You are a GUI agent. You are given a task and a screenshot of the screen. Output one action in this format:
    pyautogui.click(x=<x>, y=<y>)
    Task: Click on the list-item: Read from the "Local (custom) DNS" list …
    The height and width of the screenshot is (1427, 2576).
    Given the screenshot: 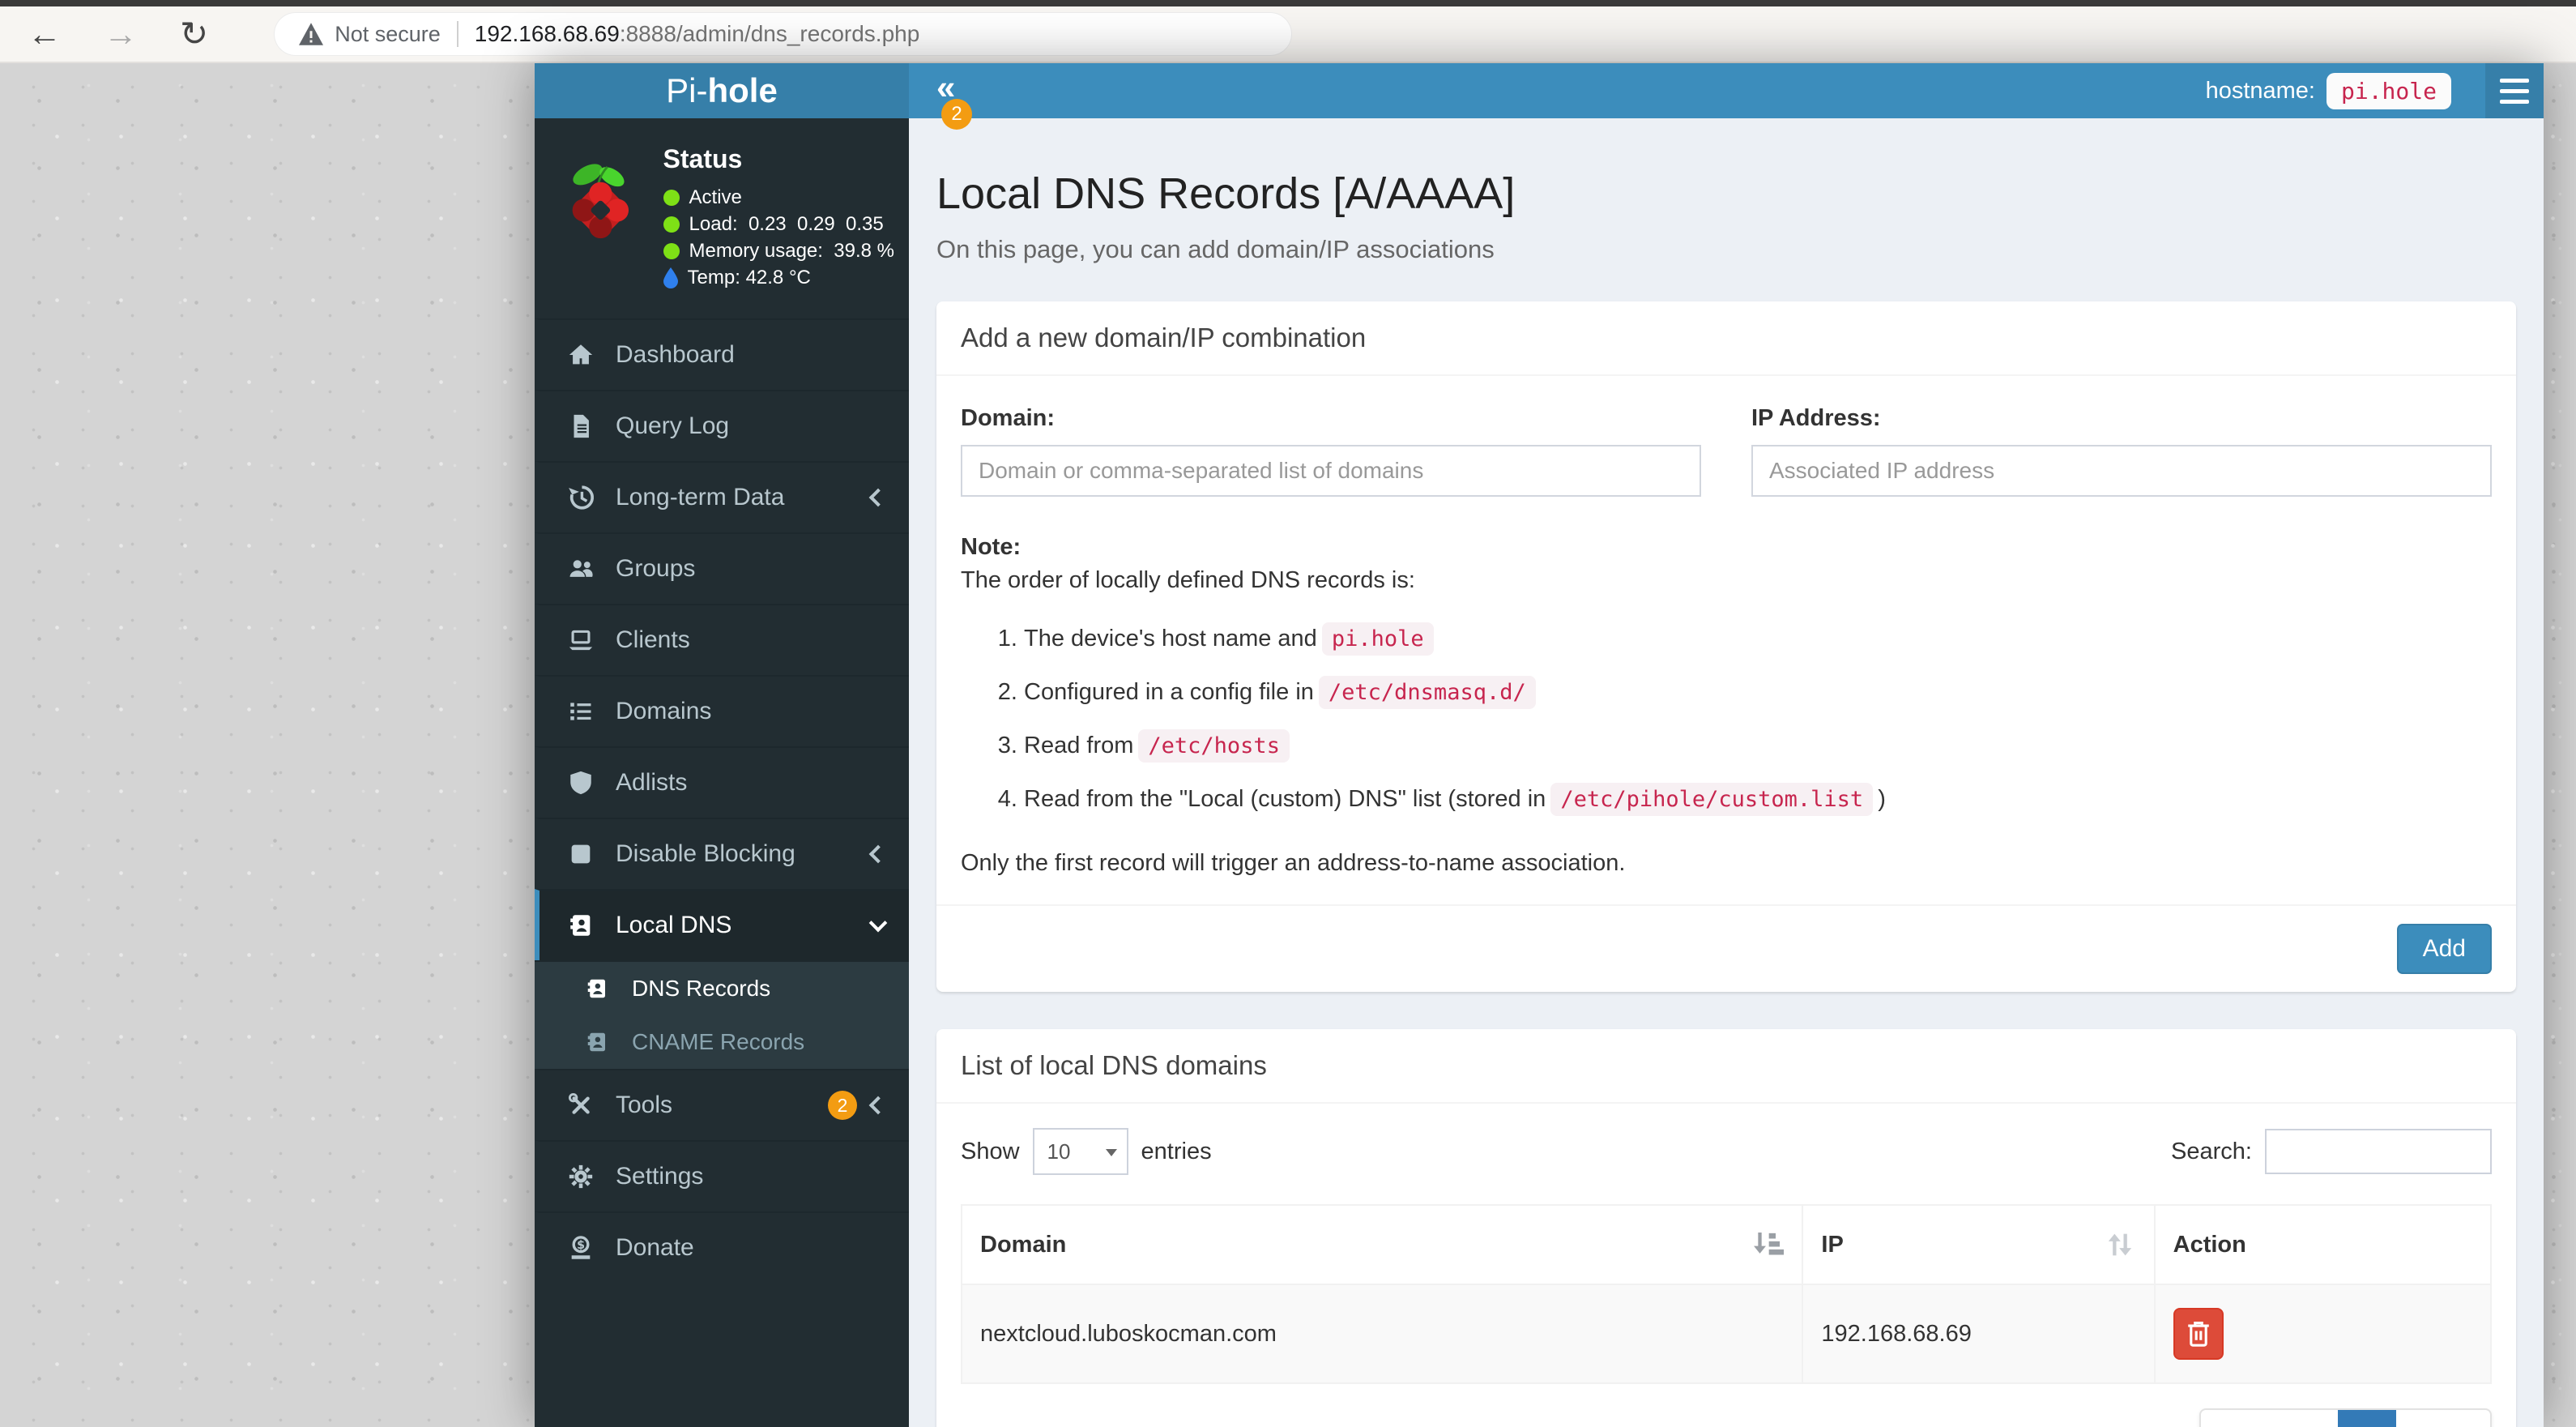 What is the action you would take?
    pyautogui.click(x=1758, y=799)
    